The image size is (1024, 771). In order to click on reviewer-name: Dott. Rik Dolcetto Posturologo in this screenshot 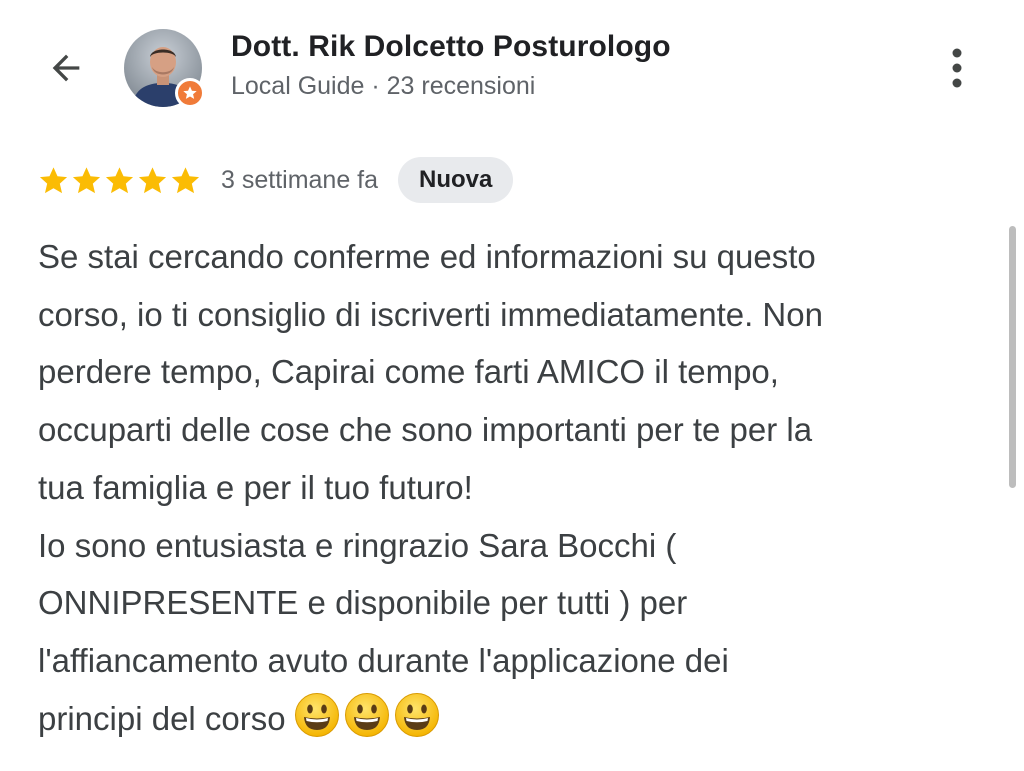, I will do `click(451, 47)`.